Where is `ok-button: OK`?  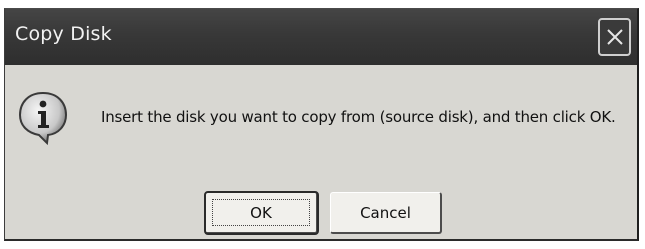 ok-button: OK is located at coordinates (261, 213).